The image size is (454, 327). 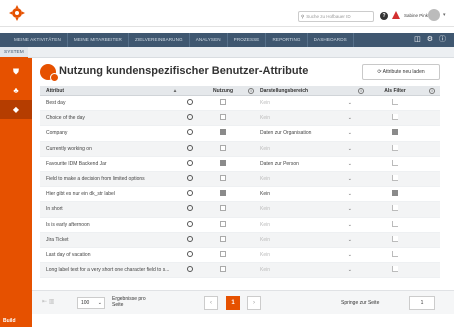 I want to click on app-logo-icon, so click(x=17, y=13).